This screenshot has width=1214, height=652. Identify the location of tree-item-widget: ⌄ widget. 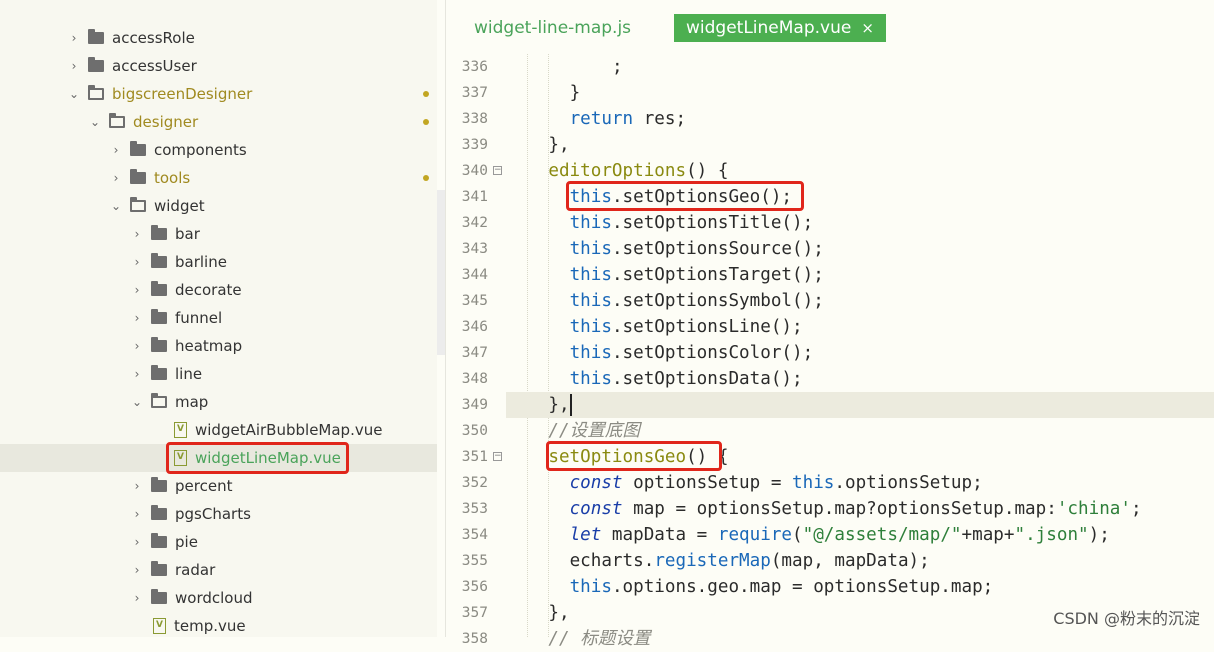
(218, 206).